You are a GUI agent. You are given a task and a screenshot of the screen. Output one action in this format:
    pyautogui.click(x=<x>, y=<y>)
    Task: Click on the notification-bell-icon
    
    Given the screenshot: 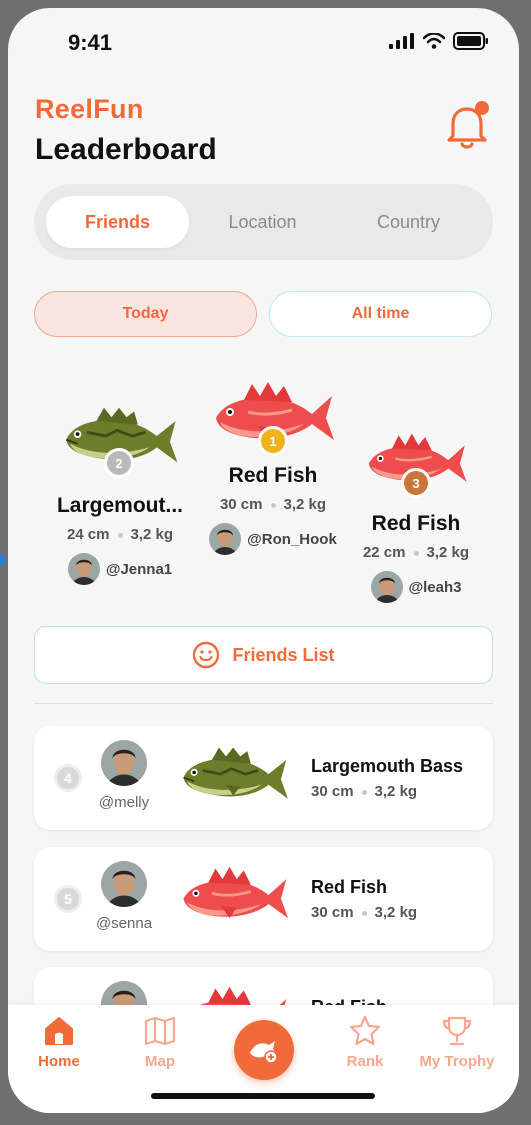 What is the action you would take?
    pyautogui.click(x=468, y=125)
    